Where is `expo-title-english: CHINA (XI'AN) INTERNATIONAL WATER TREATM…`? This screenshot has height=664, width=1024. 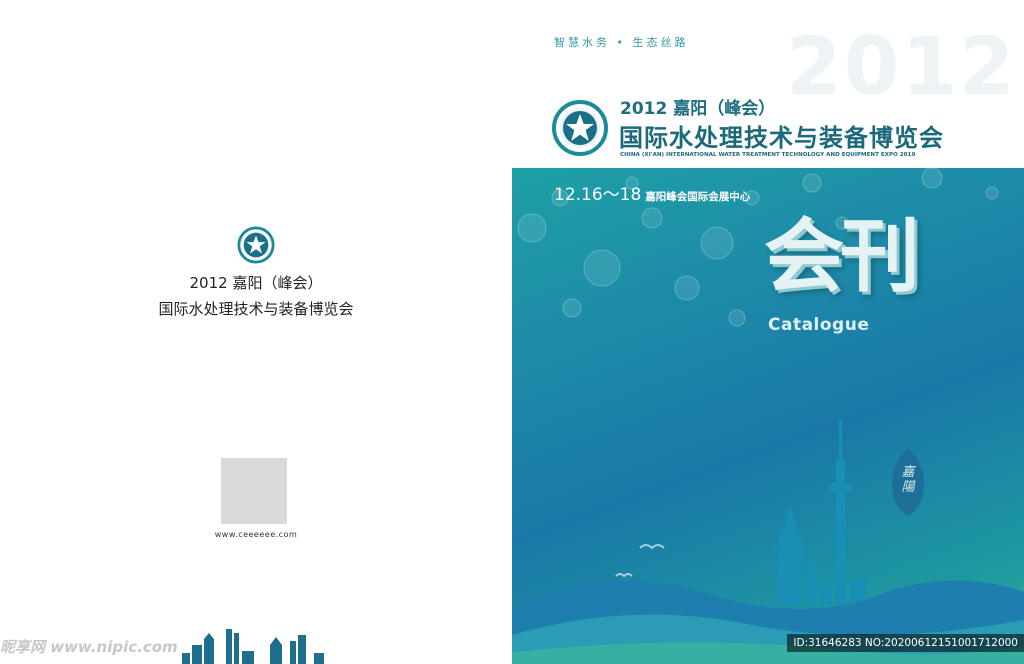 expo-title-english: CHINA (XI'AN) INTERNATIONAL WATER TREATM… is located at coordinates (768, 155).